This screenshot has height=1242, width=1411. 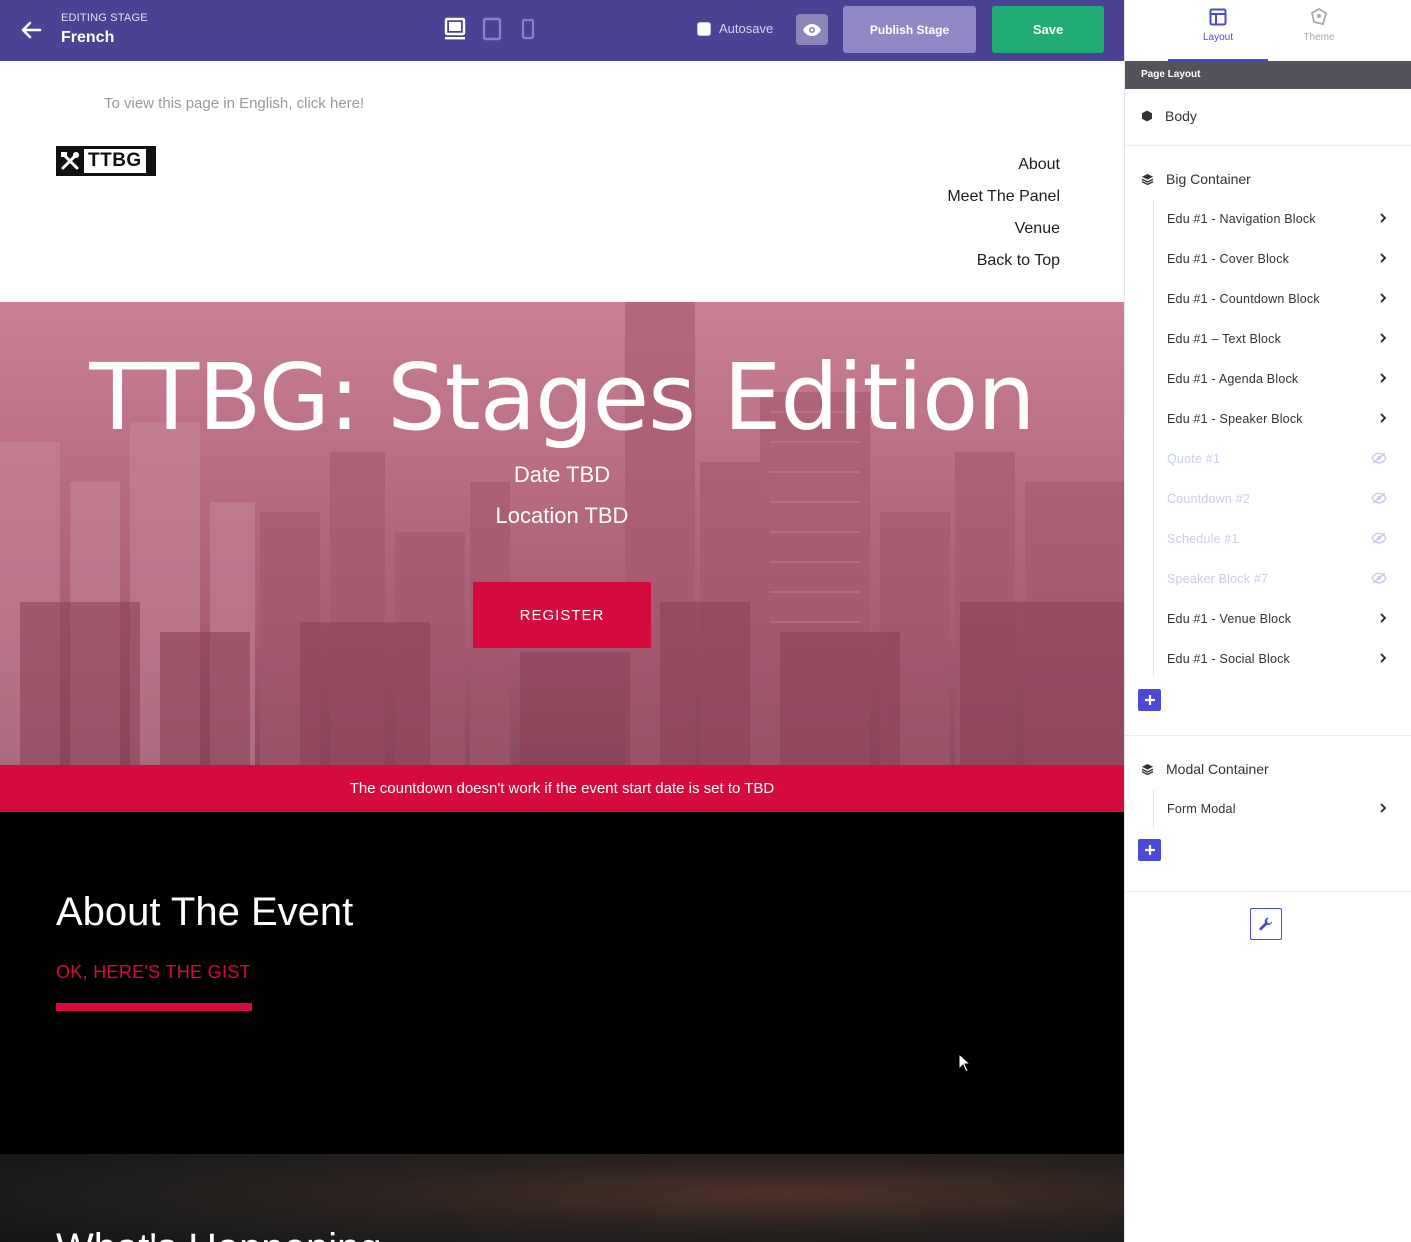 I want to click on ttbg-logo: TTBG, so click(x=106, y=161).